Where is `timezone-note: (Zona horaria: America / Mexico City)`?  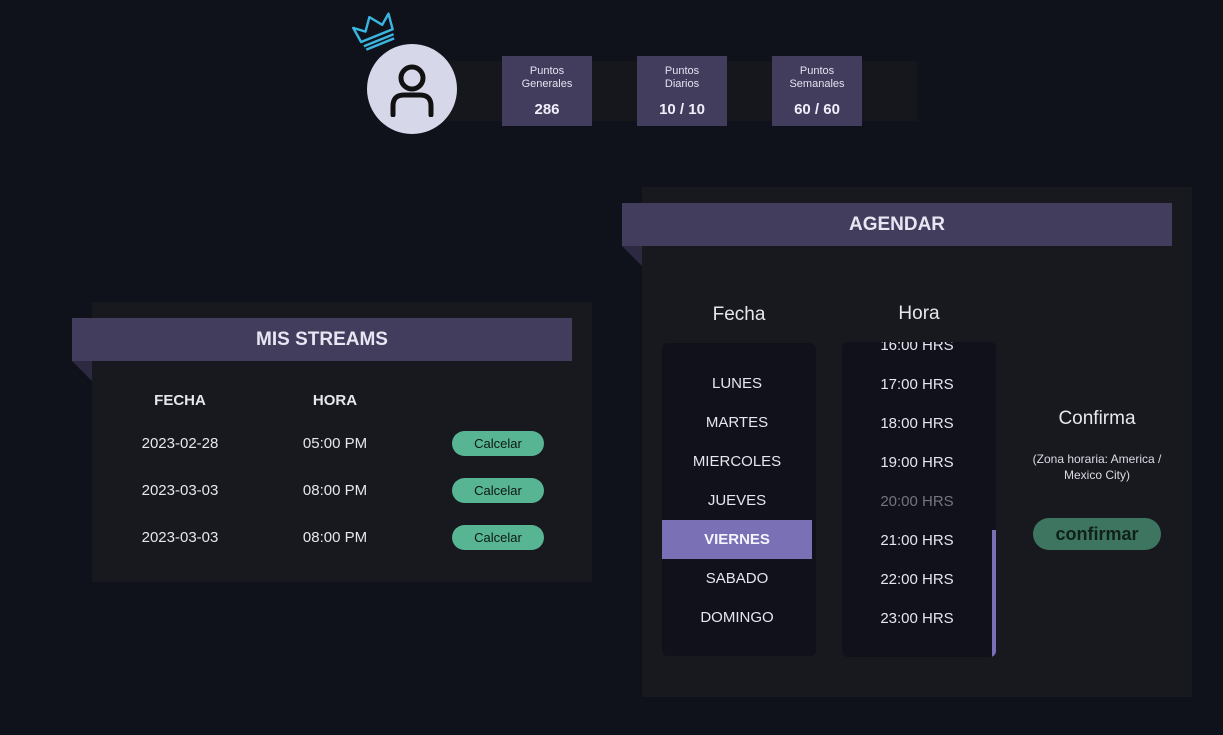 timezone-note: (Zona horaria: America / Mexico City) is located at coordinates (1097, 467).